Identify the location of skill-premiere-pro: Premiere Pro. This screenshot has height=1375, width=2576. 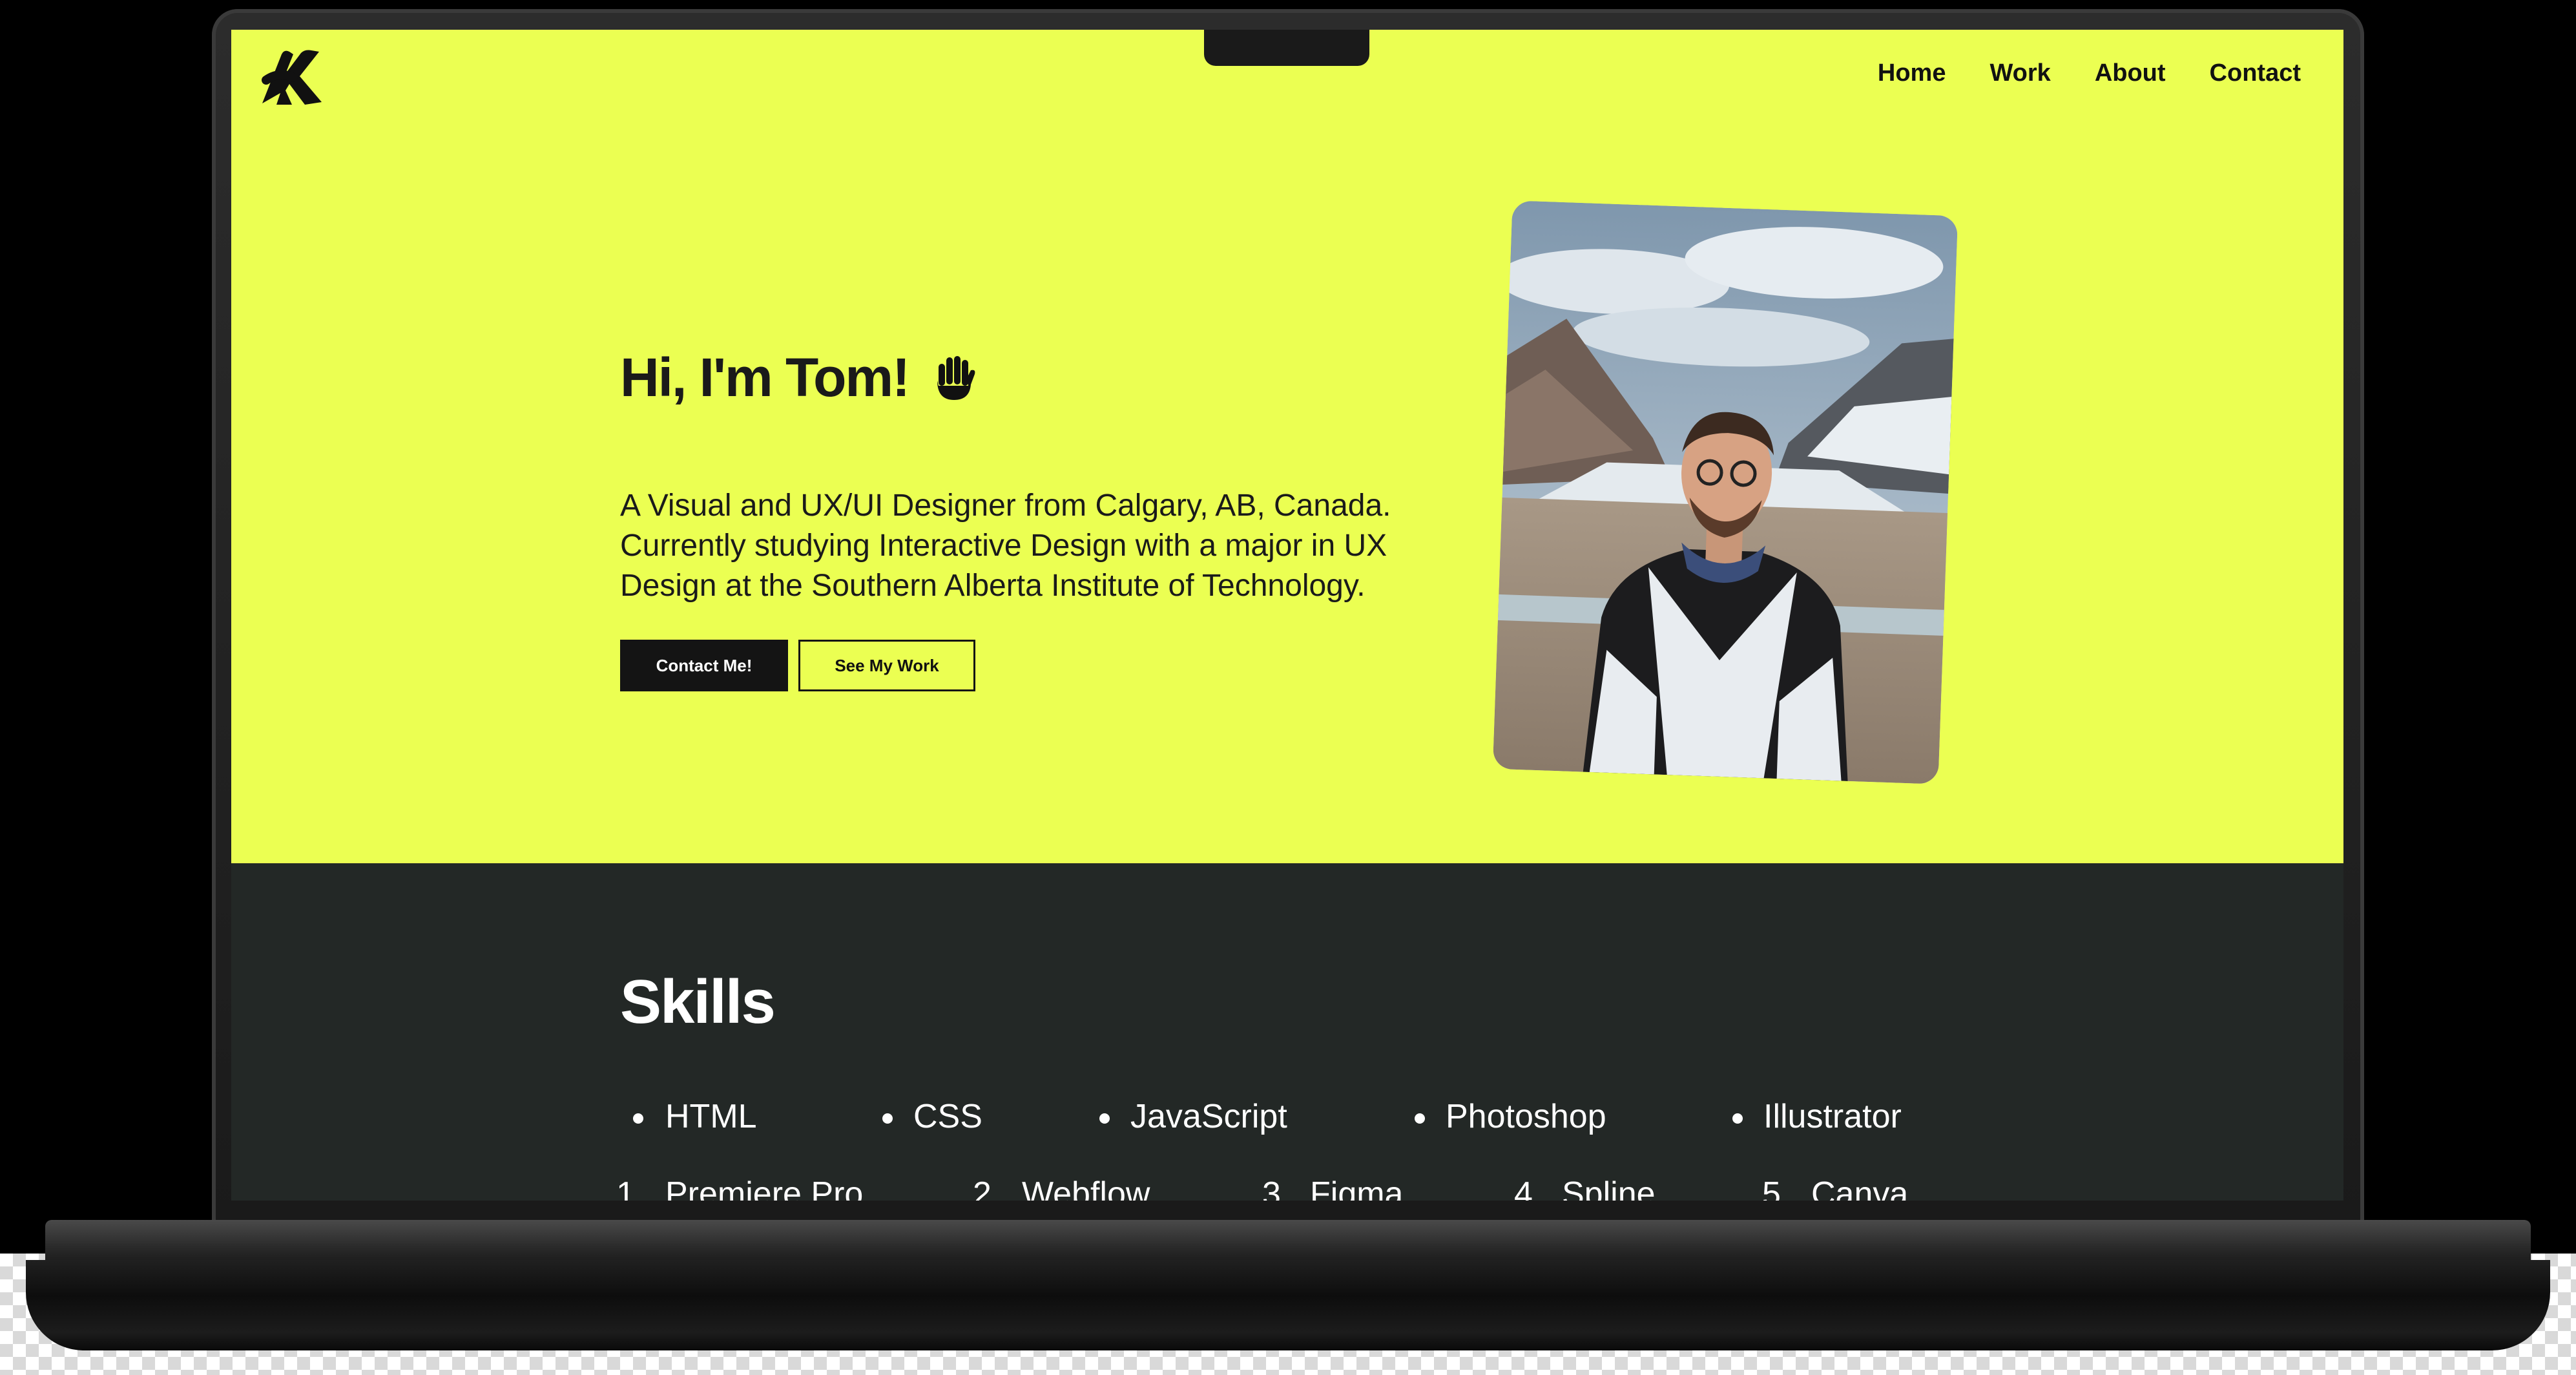
(764, 1188).